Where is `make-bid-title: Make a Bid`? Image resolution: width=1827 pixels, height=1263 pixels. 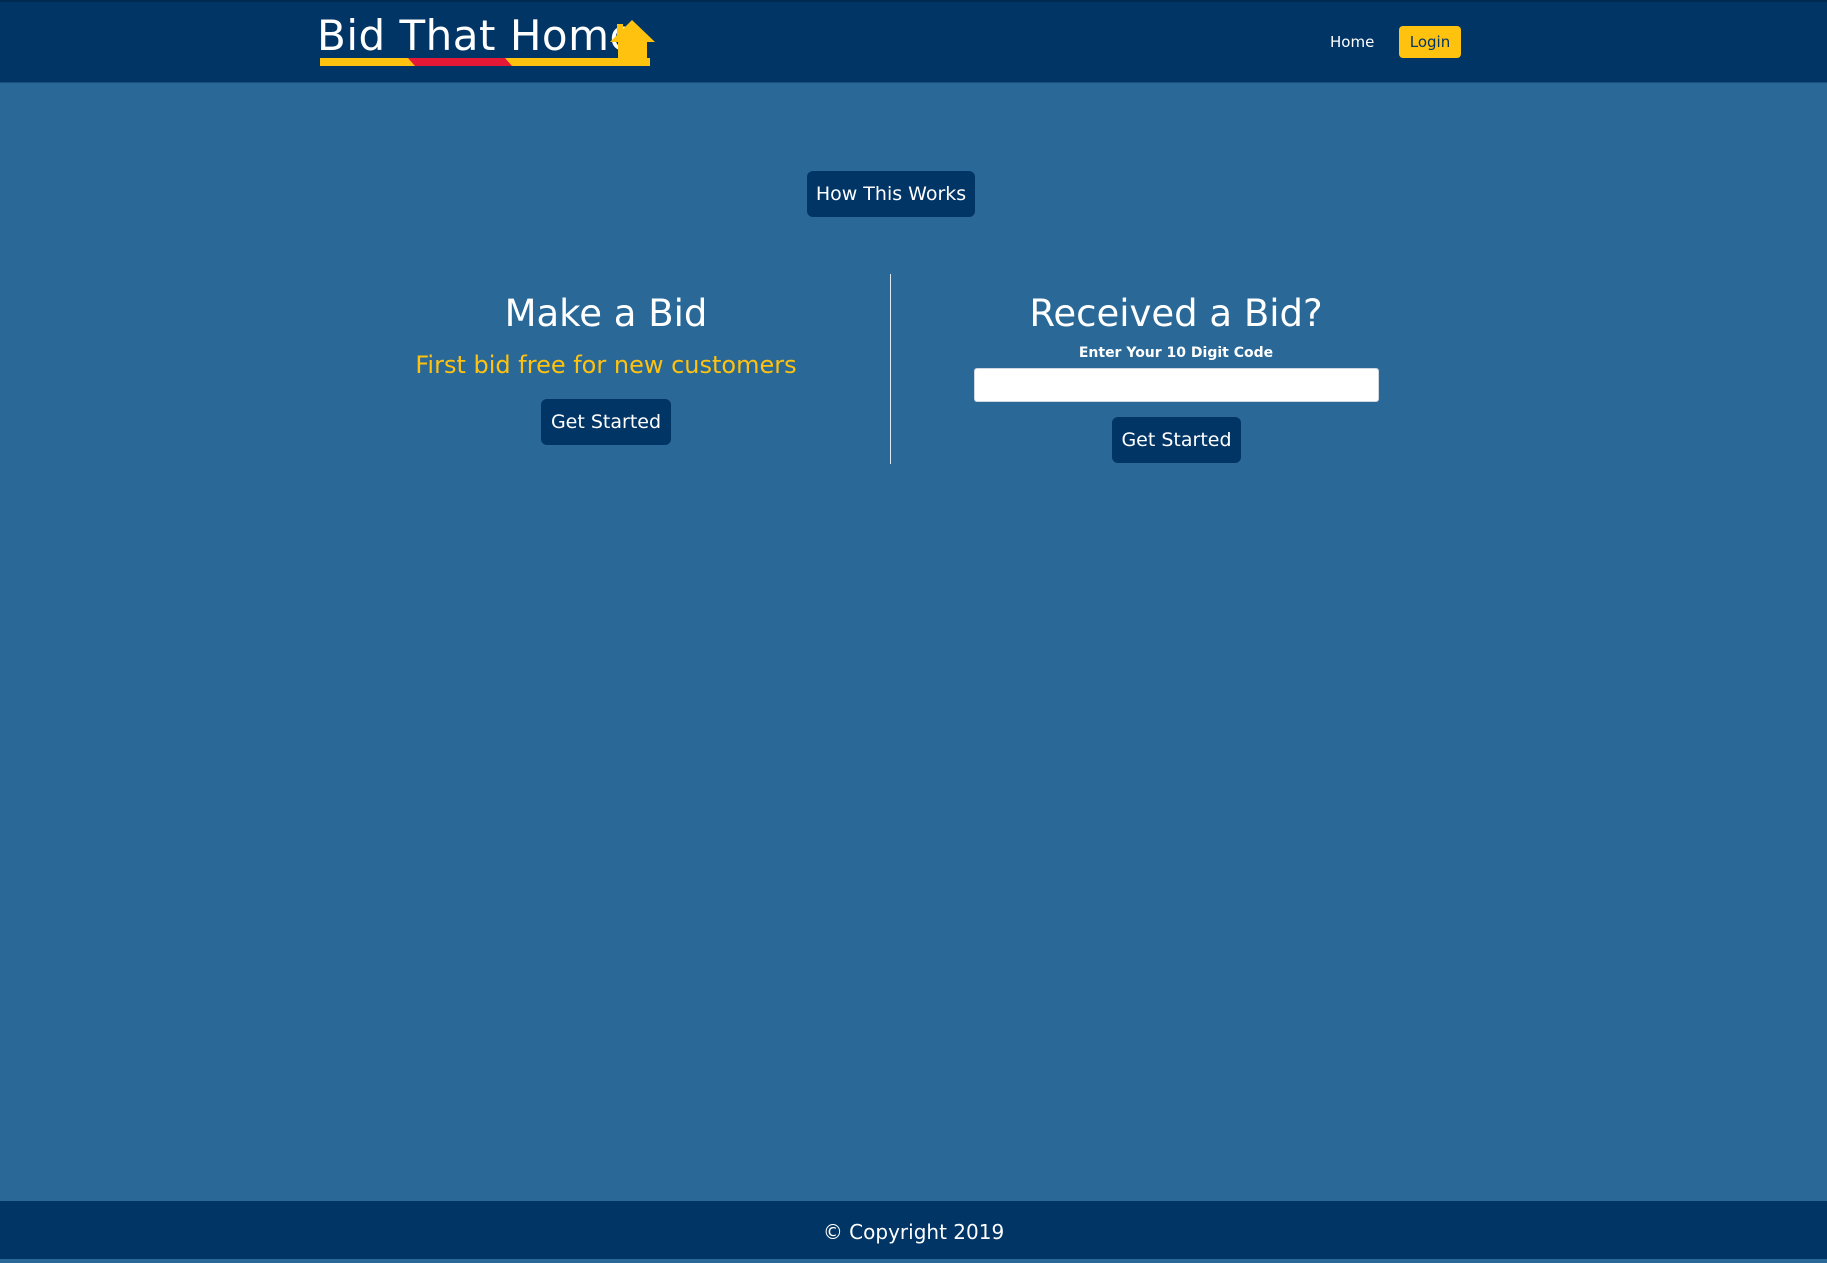
make-bid-title: Make a Bid is located at coordinates (606, 313).